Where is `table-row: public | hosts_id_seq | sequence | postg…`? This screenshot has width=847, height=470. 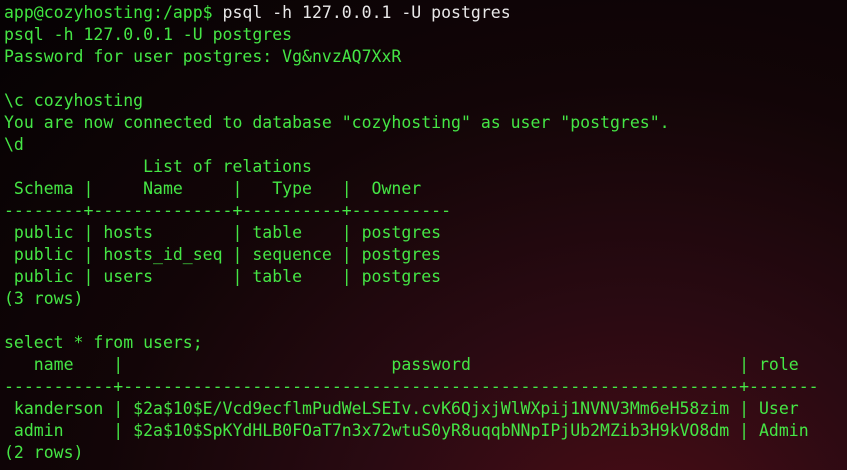 table-row: public | hosts_id_seq | sequence | postg… is located at coordinates (223, 254).